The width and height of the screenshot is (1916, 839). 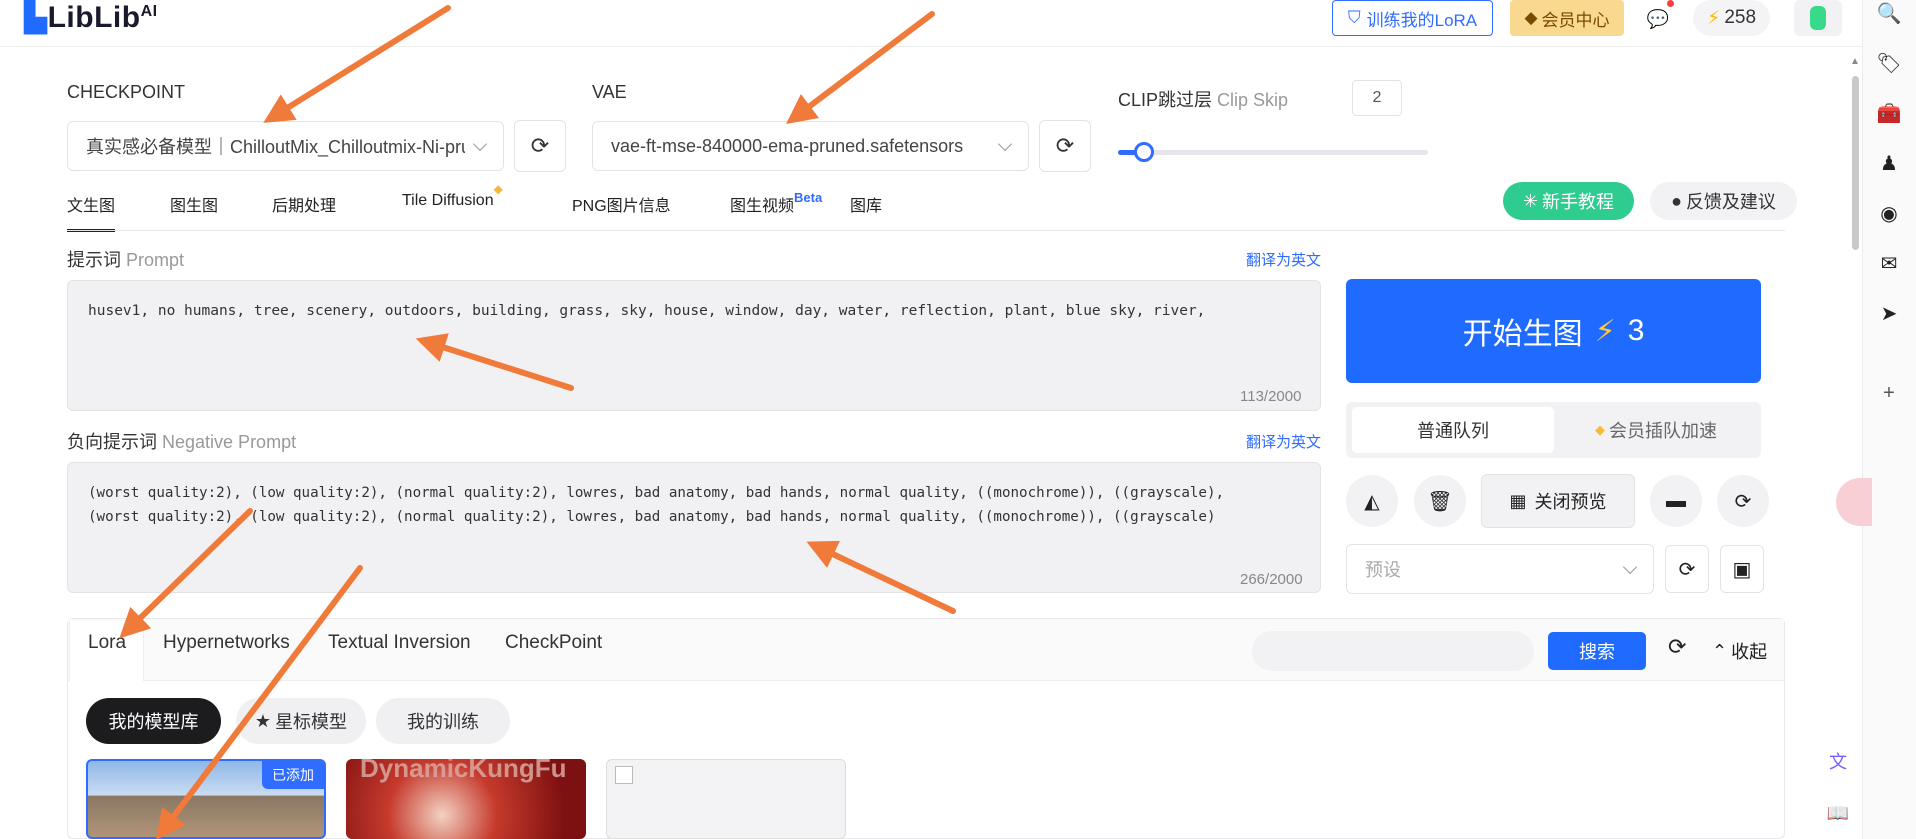 I want to click on refresh-button: ⟳, so click(x=1743, y=501).